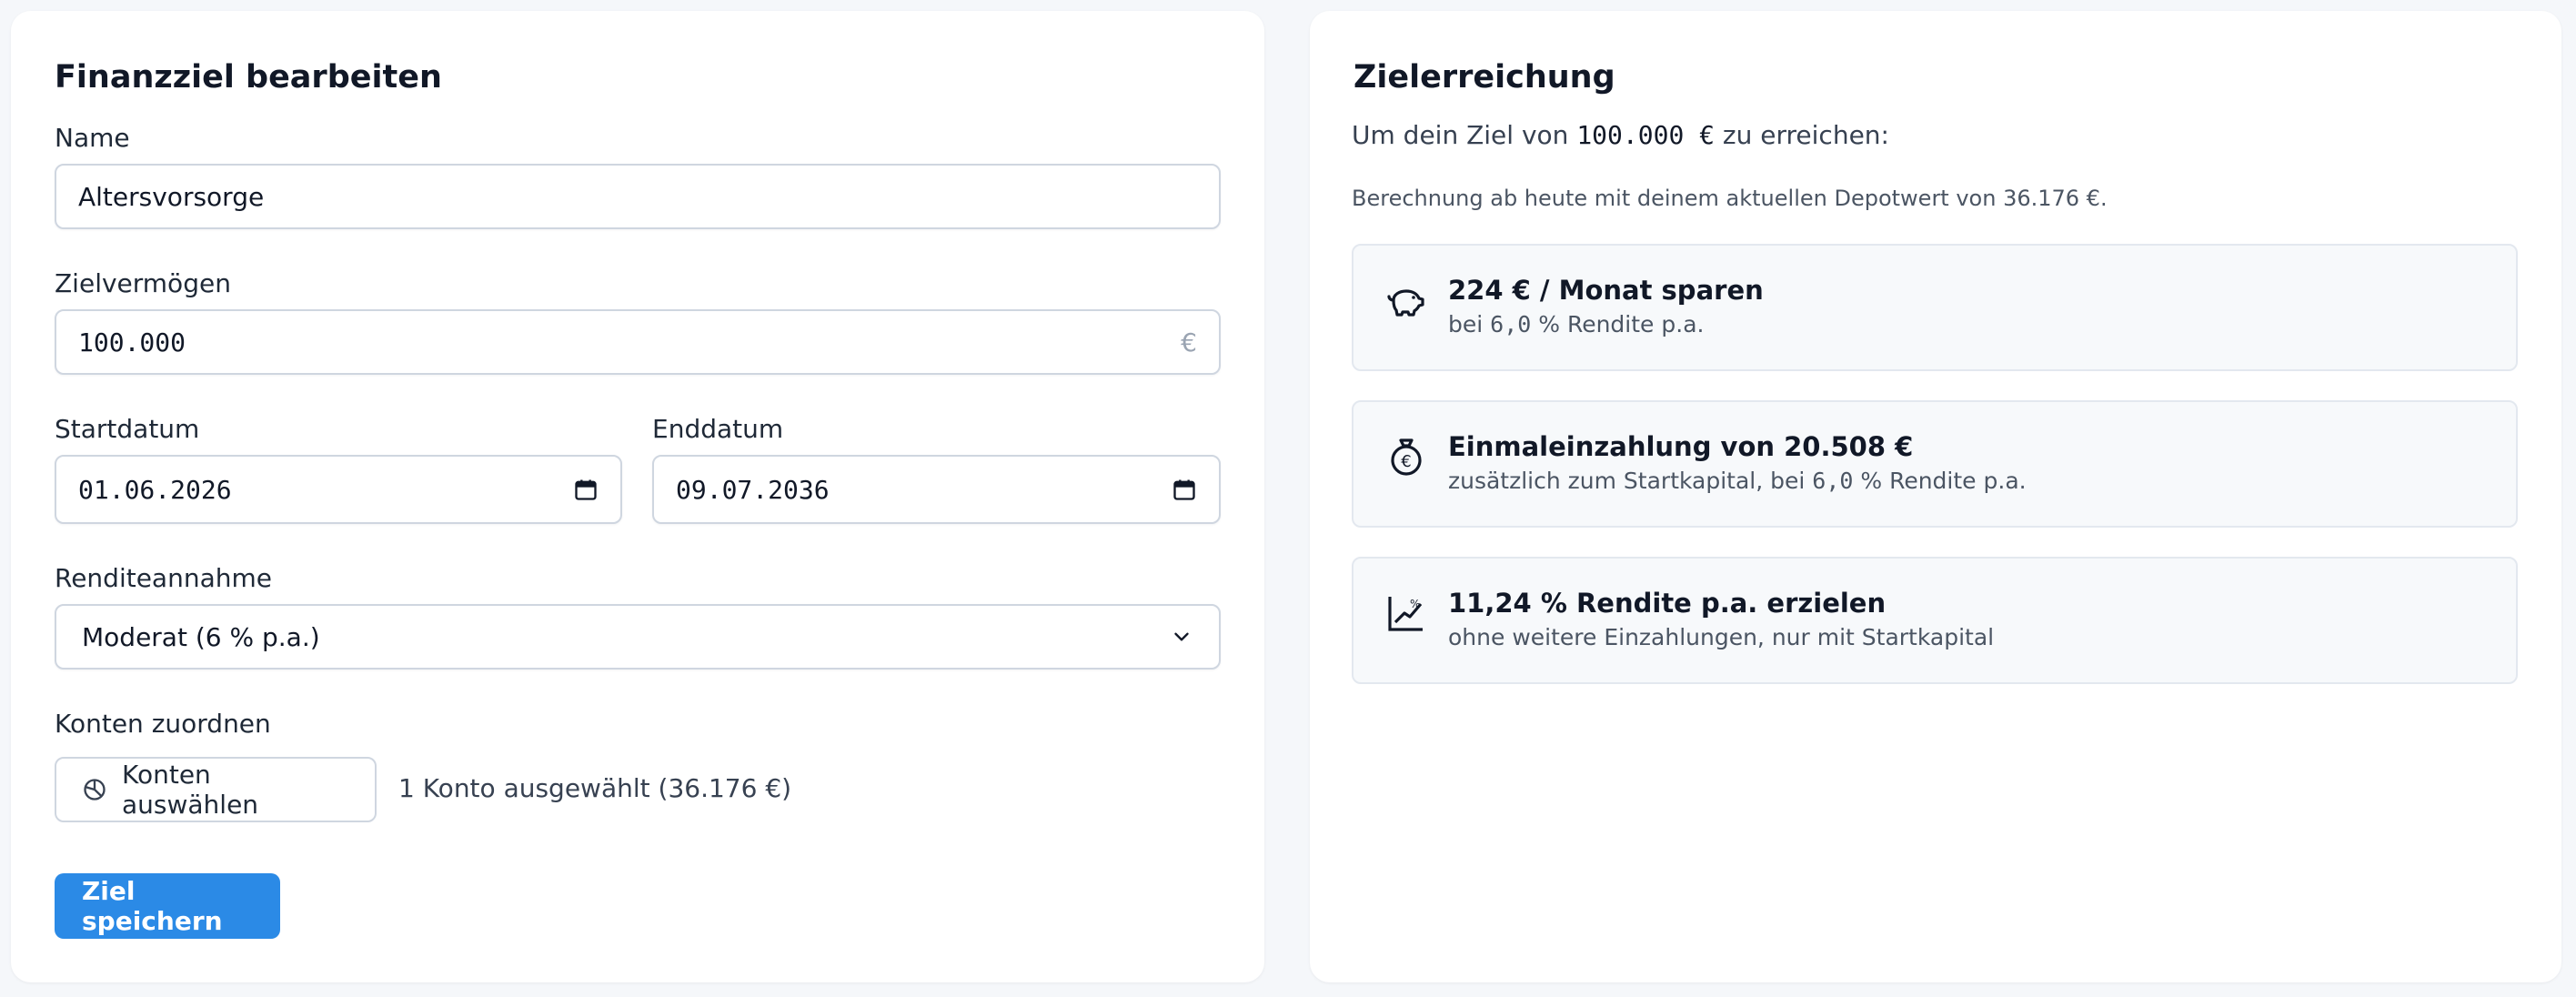 The width and height of the screenshot is (2576, 997). Describe the element at coordinates (92, 138) in the screenshot. I see `name-label: Name` at that location.